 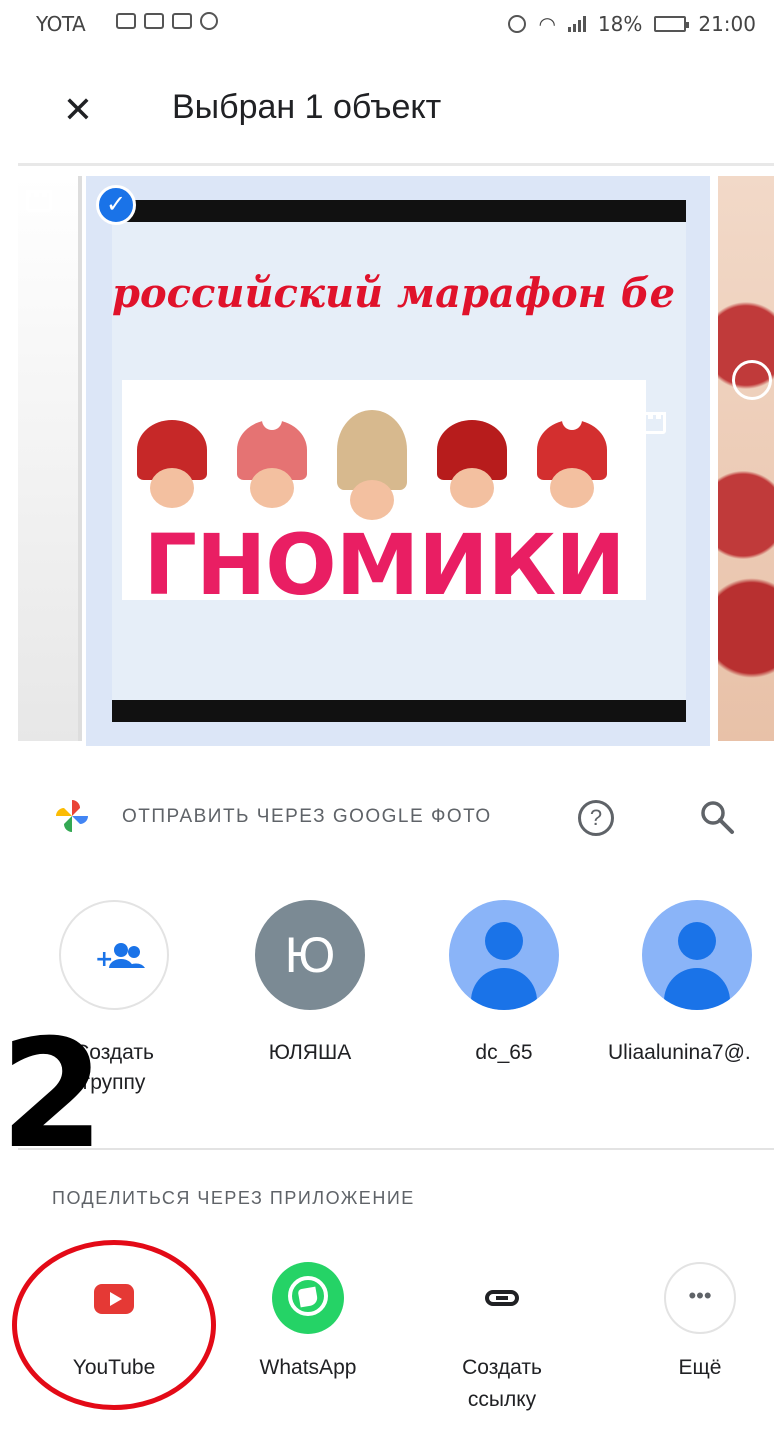 I want to click on checkmark-icon: ✓, so click(x=116, y=205).